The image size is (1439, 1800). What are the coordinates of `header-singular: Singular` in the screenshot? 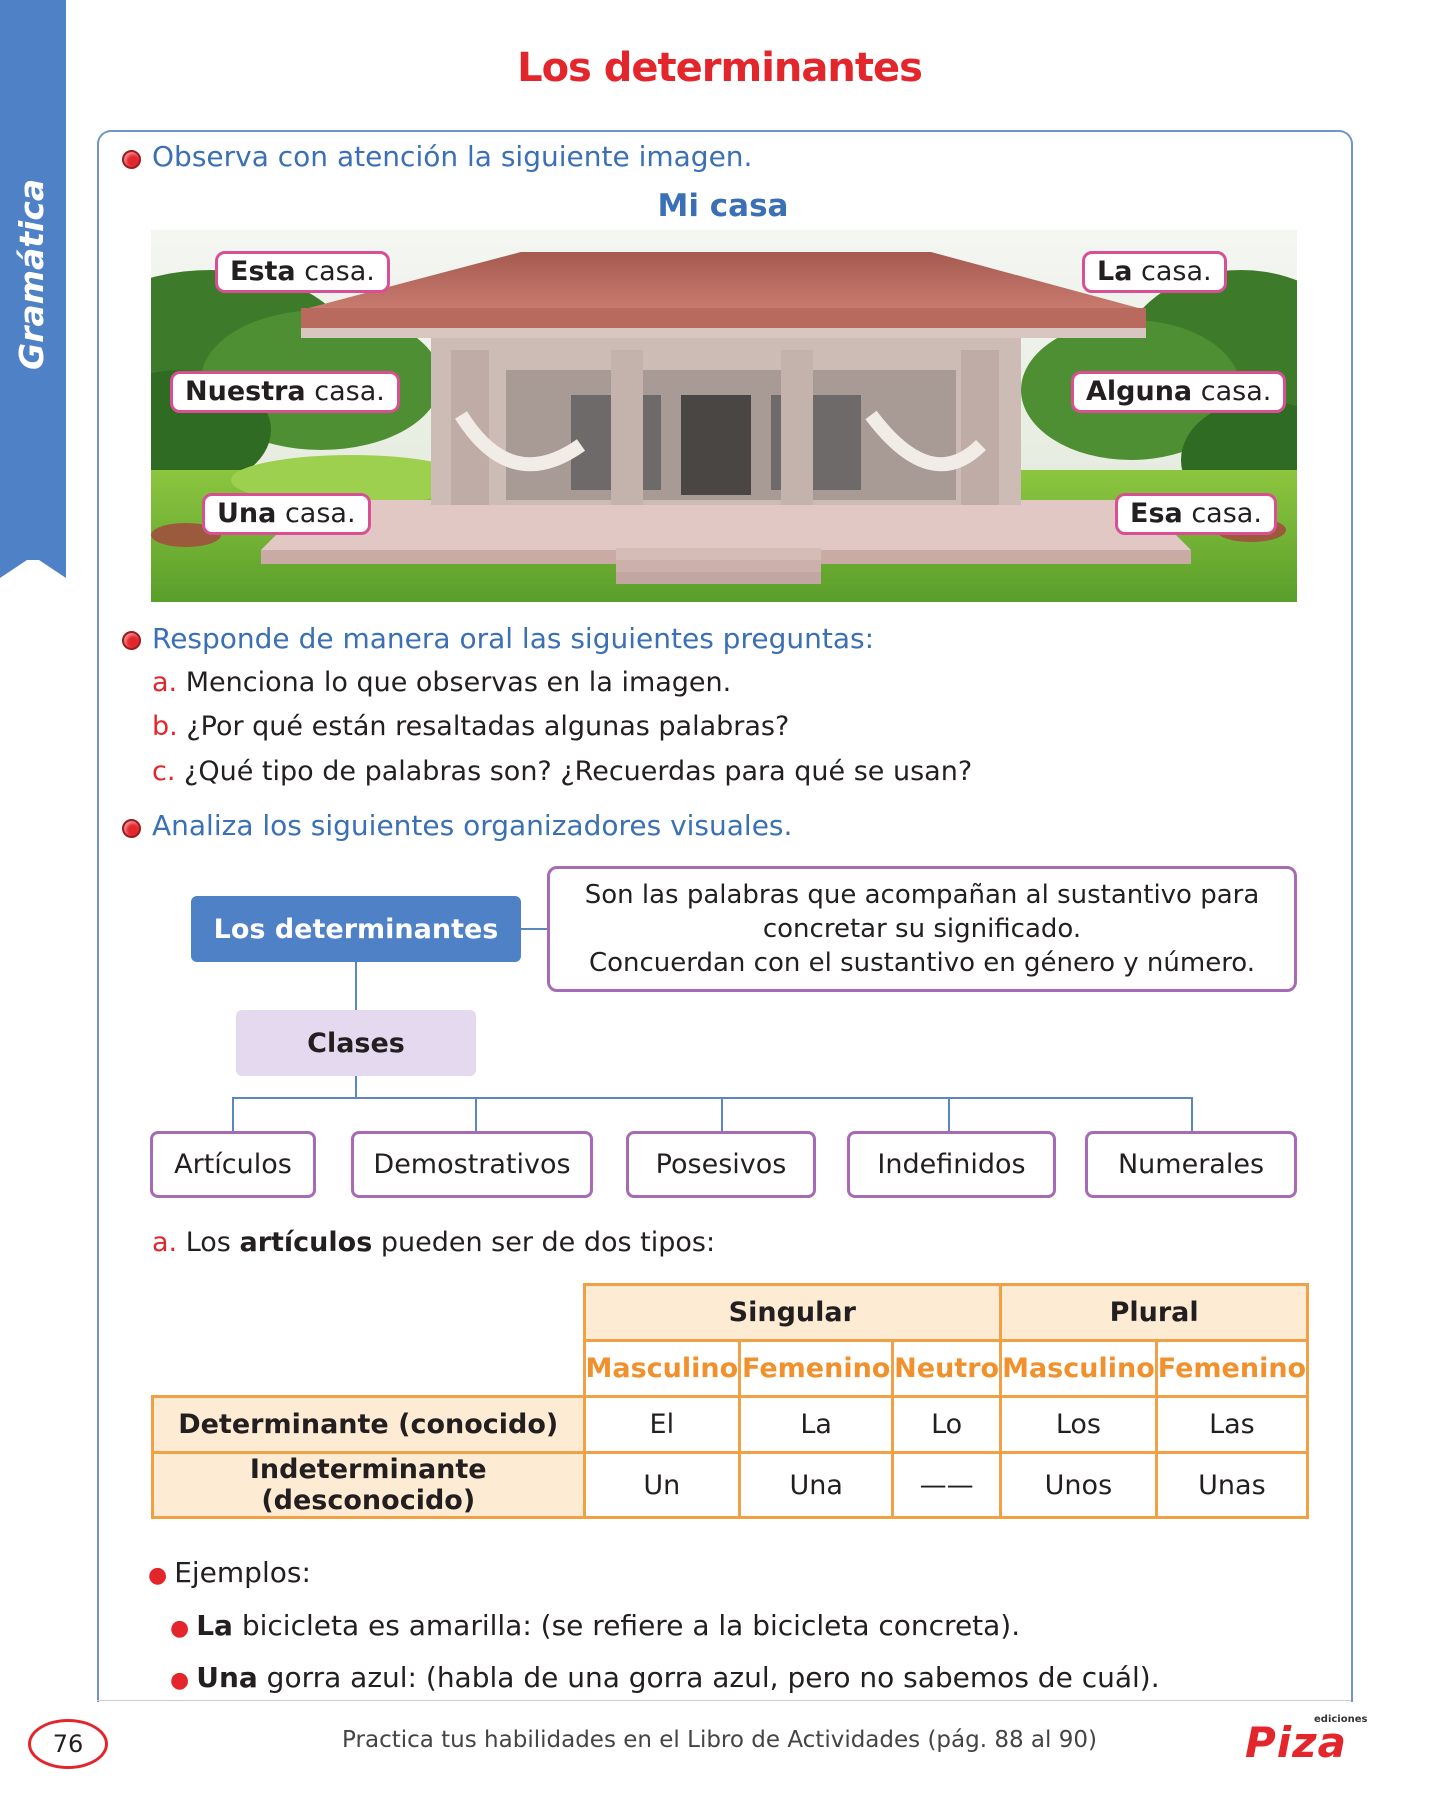 It's located at (792, 1312).